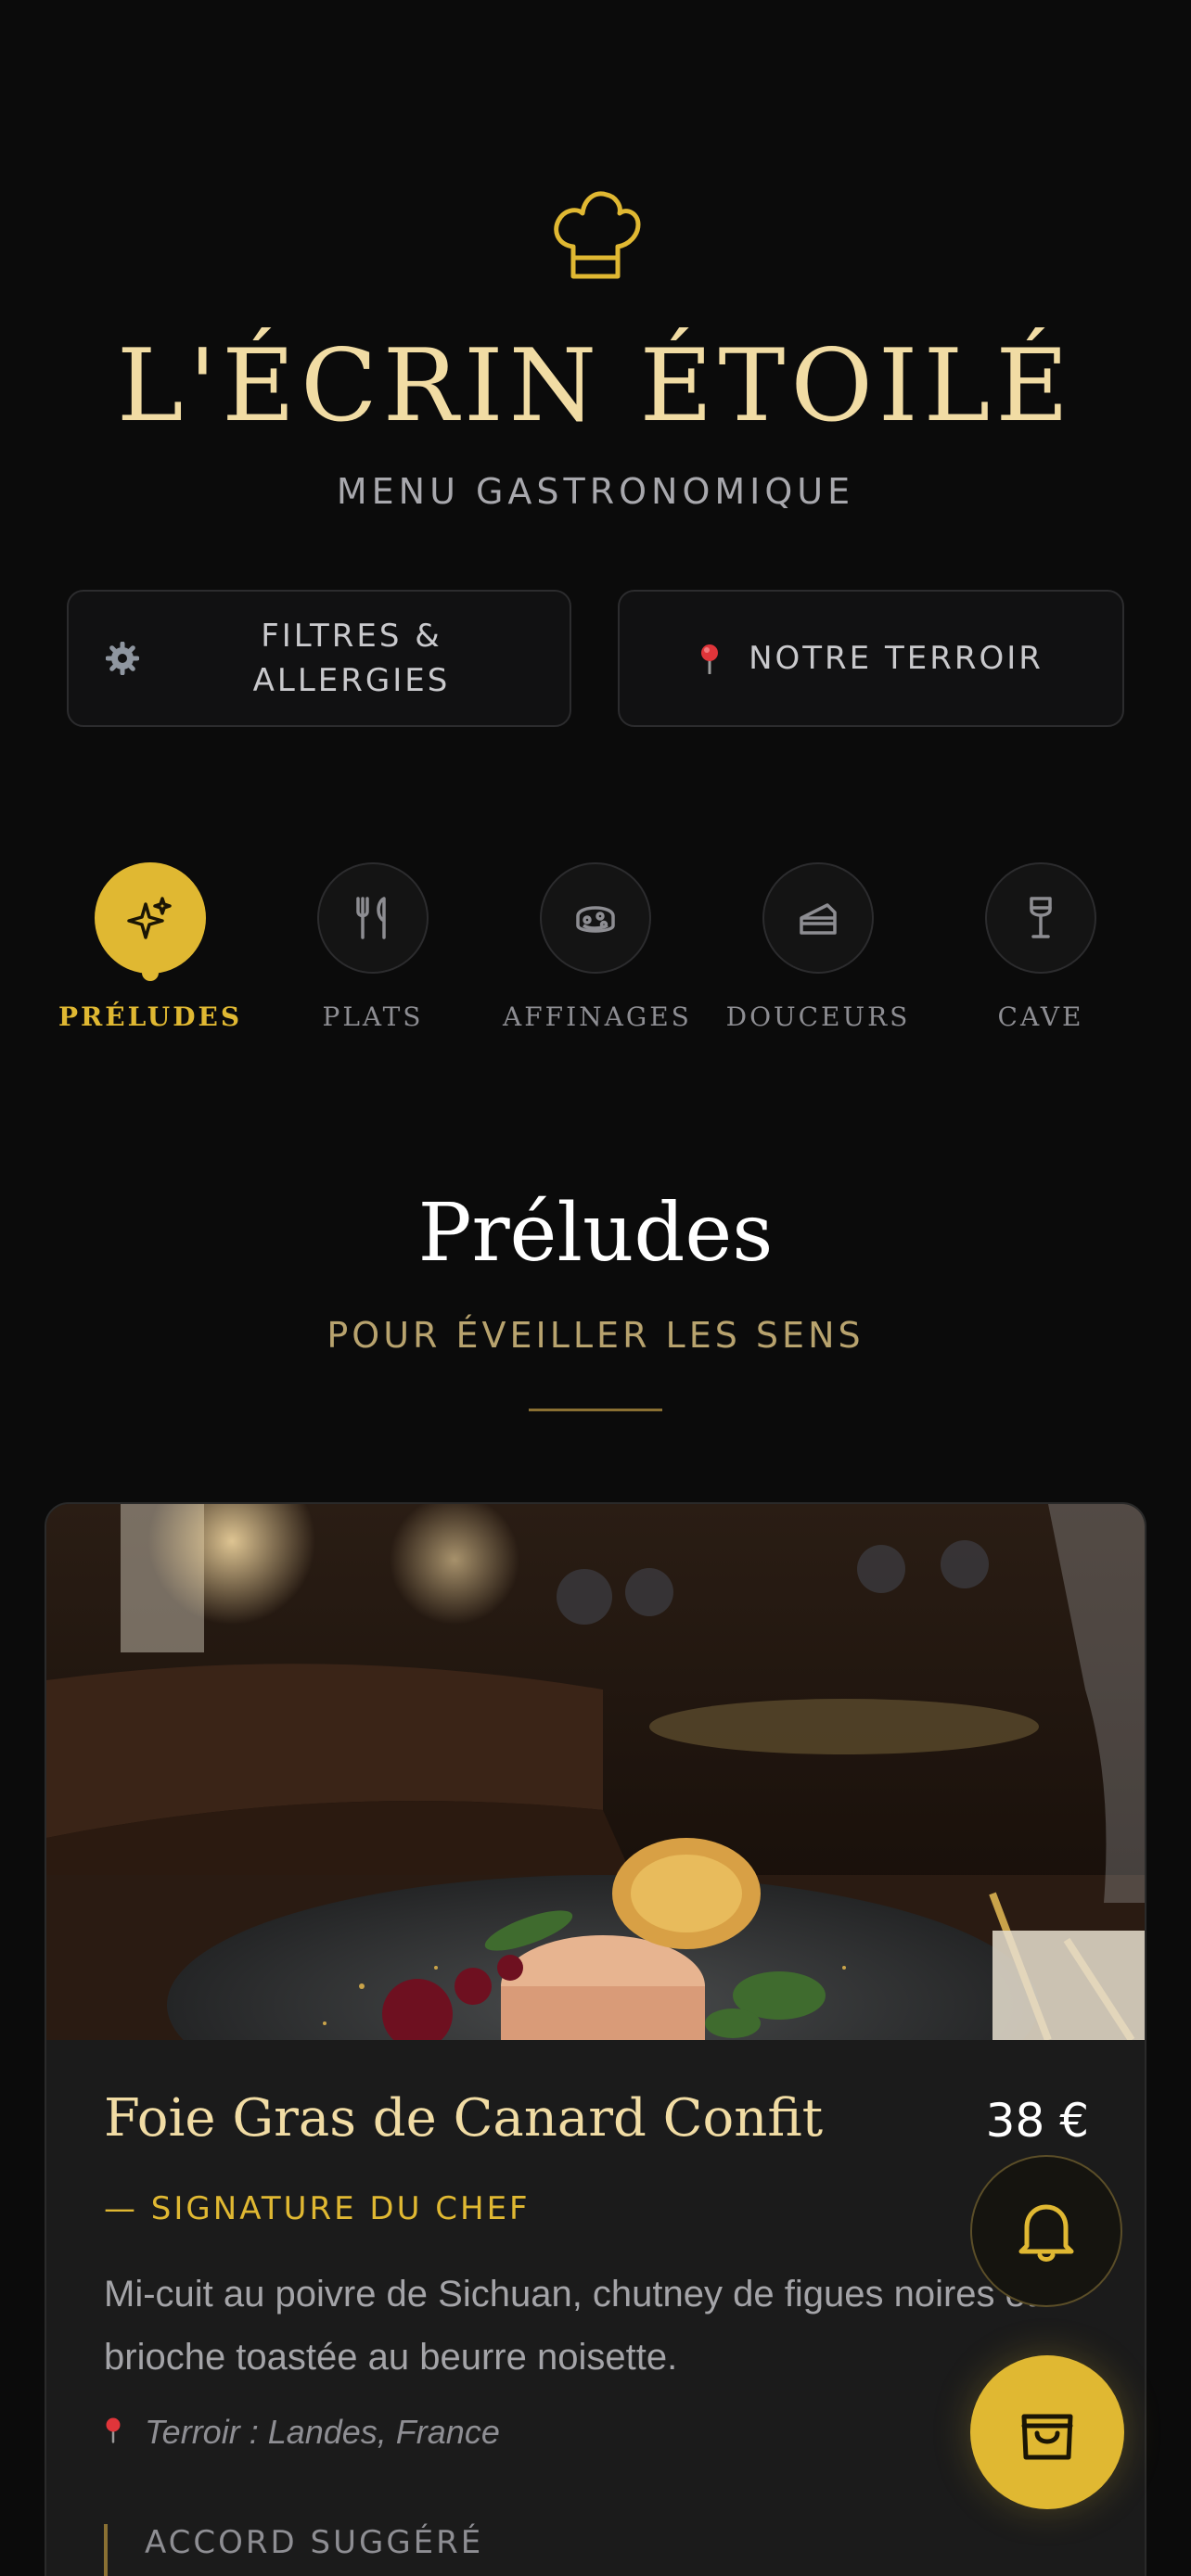 This screenshot has width=1191, height=2576. I want to click on terroir-label: NOTRE TERROIR, so click(896, 658).